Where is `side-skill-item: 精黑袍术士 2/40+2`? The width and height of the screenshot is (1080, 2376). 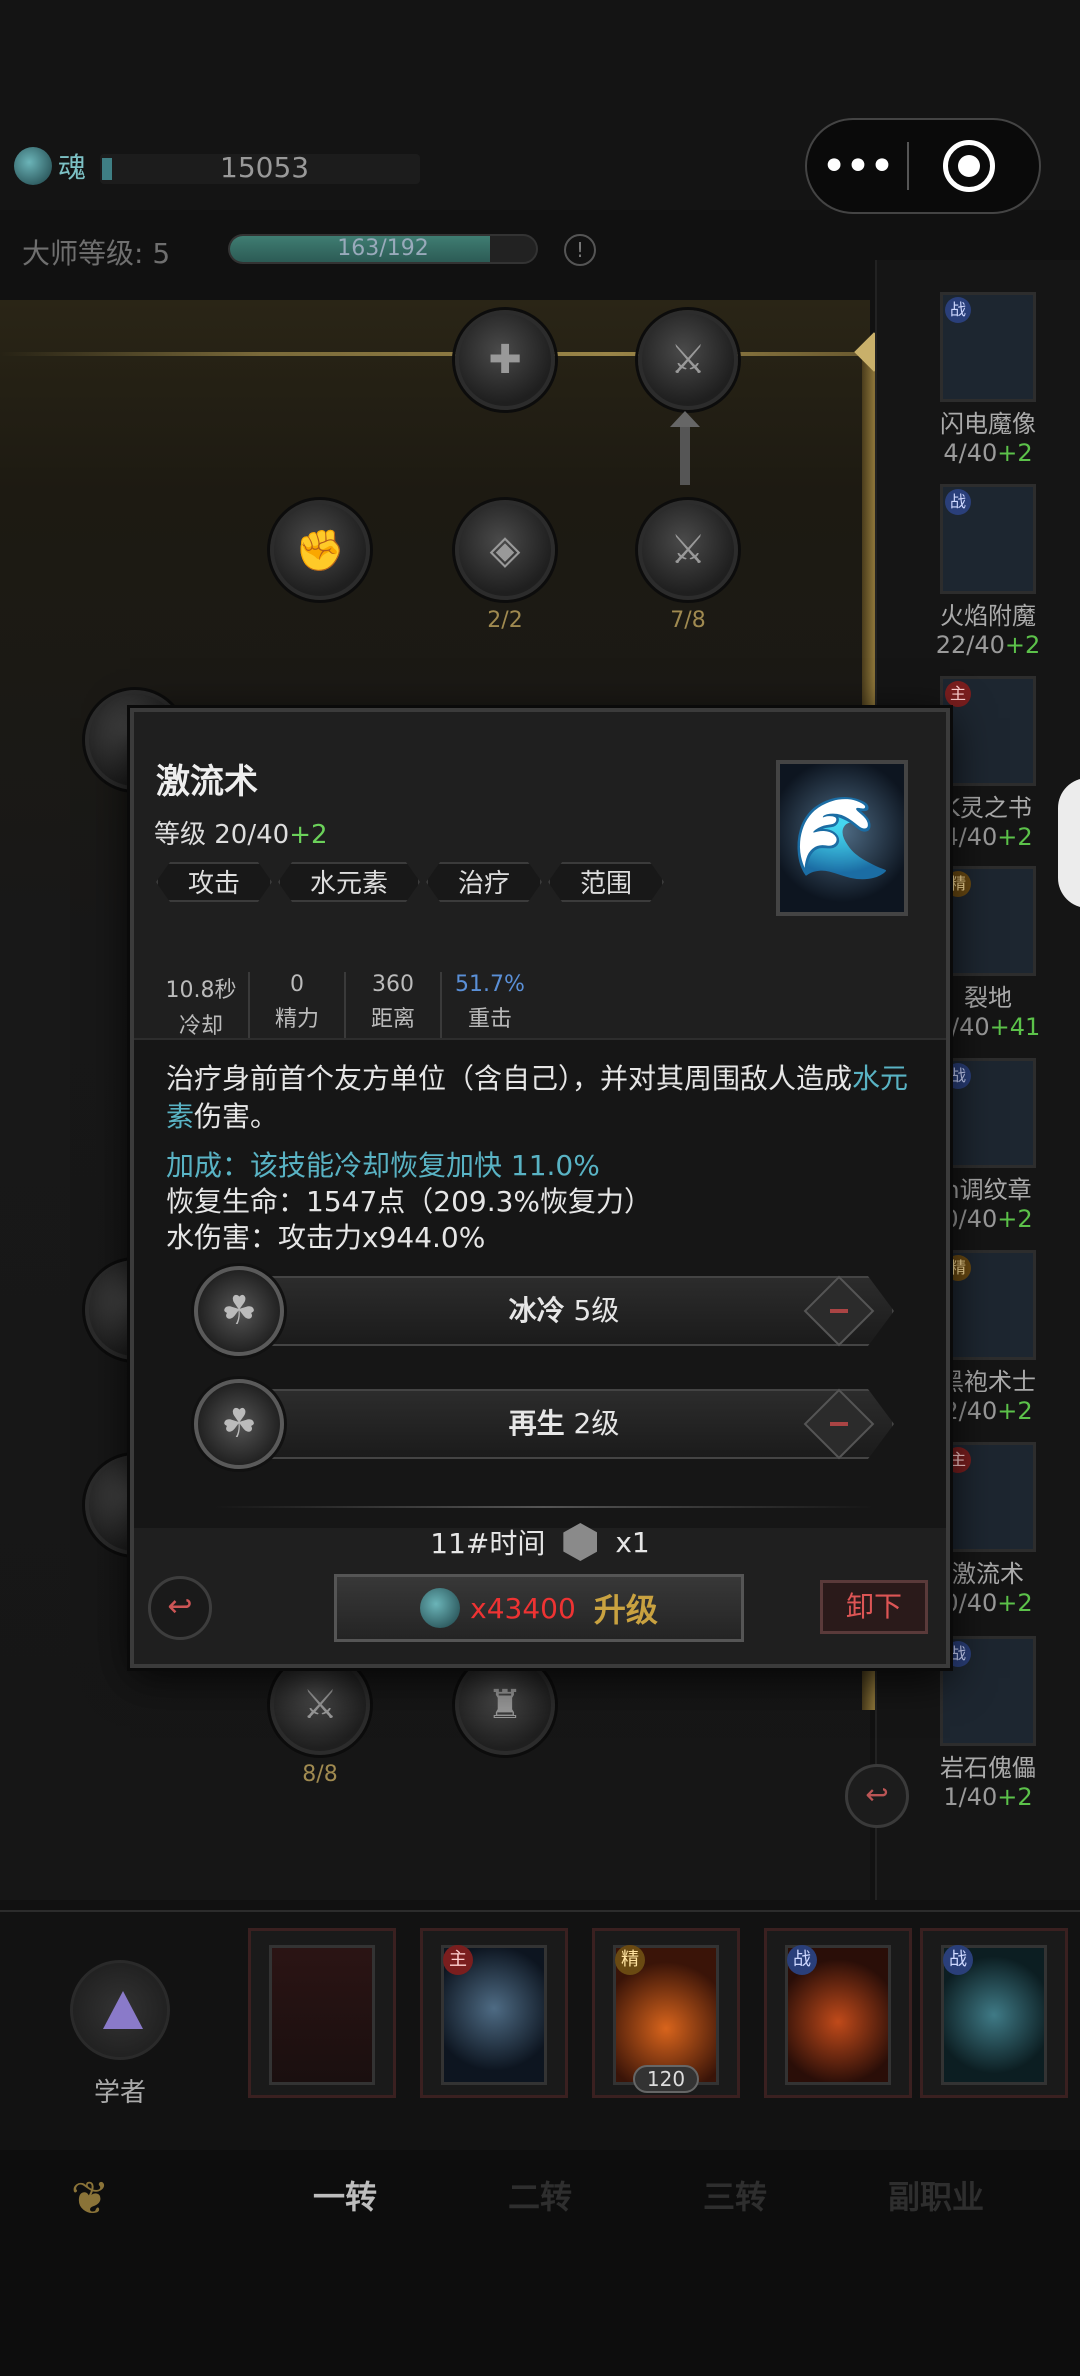
side-skill-item: 精黑袍术士 2/40+2 is located at coordinates (988, 1337).